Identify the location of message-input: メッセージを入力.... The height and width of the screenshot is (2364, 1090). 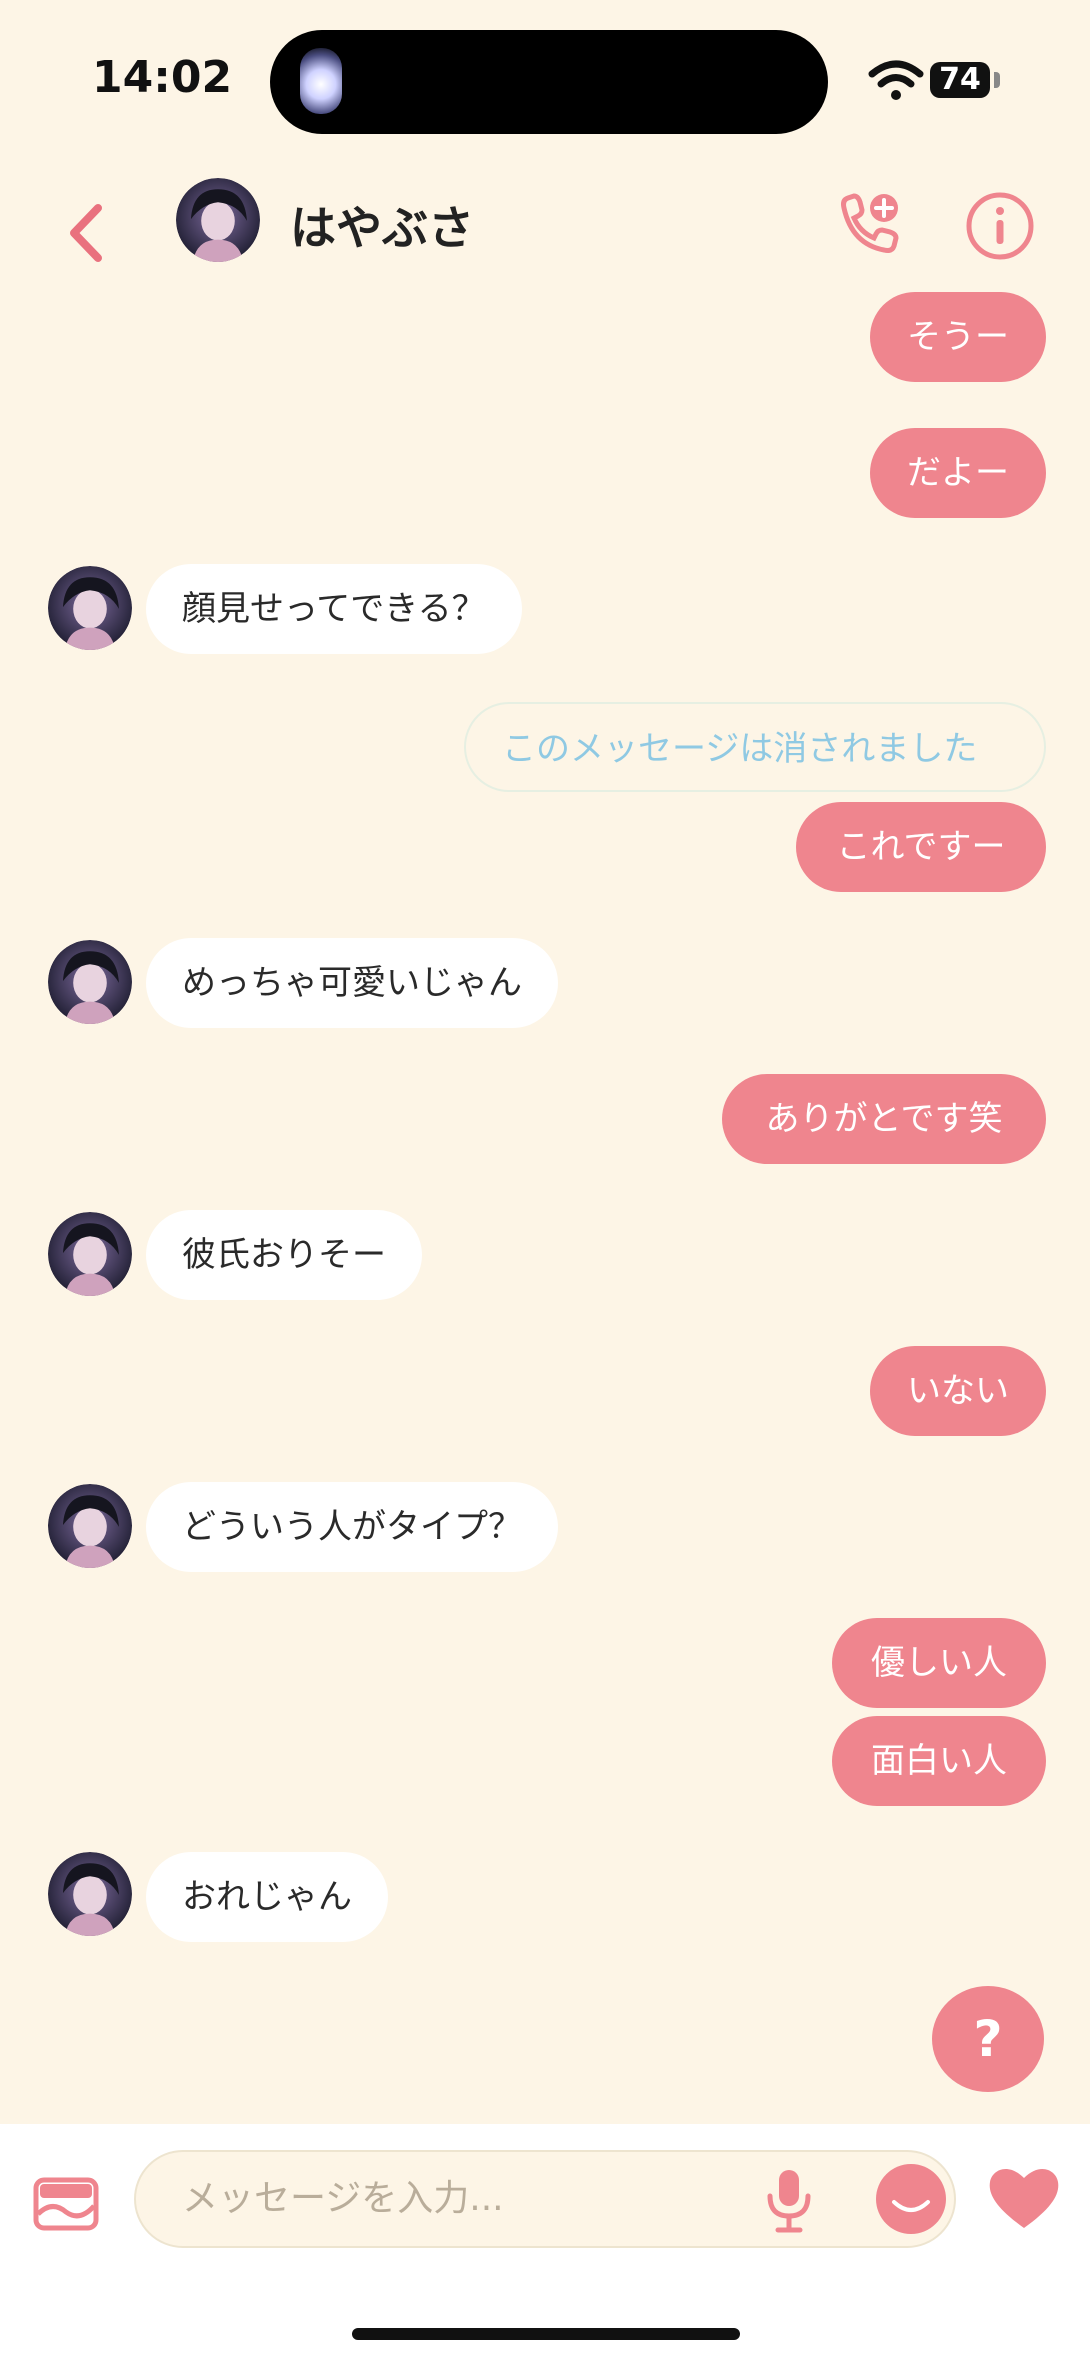
(545, 2199).